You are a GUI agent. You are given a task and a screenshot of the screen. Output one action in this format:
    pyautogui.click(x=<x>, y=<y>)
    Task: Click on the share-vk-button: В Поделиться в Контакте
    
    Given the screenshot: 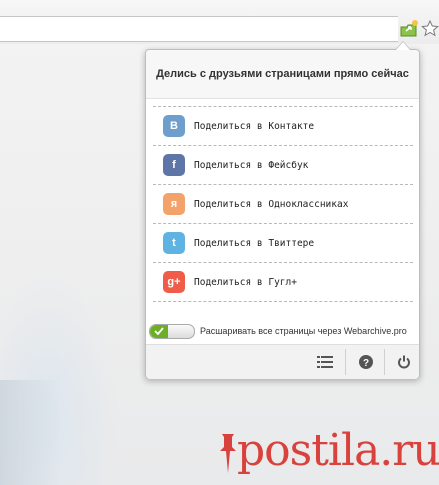 What is the action you would take?
    pyautogui.click(x=283, y=126)
    